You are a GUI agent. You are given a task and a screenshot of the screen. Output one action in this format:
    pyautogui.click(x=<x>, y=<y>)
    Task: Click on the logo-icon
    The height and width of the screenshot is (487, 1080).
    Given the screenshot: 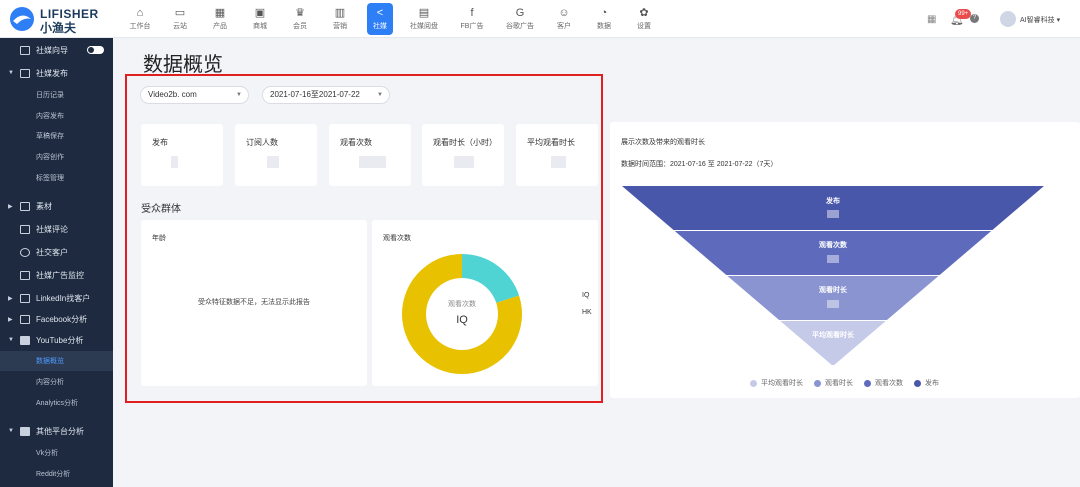 What is the action you would take?
    pyautogui.click(x=22, y=19)
    